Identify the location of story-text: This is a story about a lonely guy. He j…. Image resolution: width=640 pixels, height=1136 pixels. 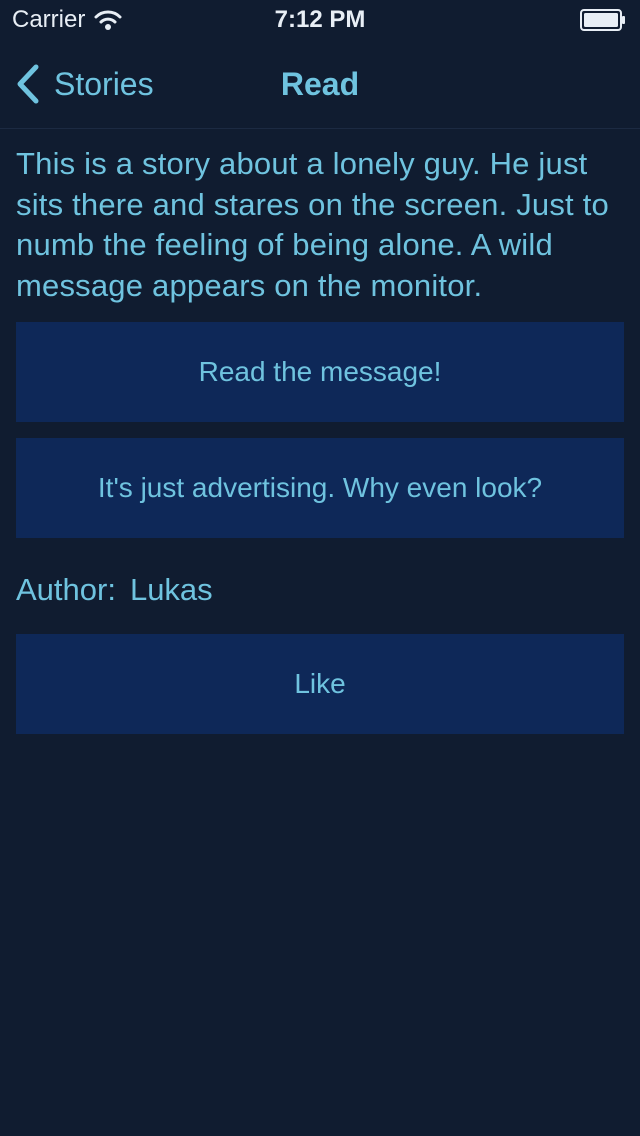
(312, 224).